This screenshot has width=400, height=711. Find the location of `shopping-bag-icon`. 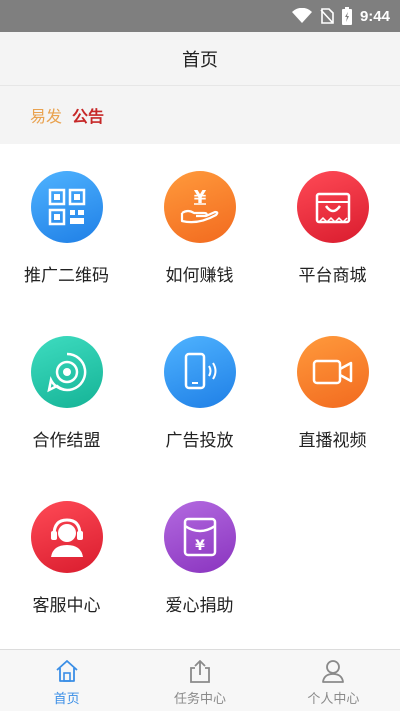

shopping-bag-icon is located at coordinates (333, 207).